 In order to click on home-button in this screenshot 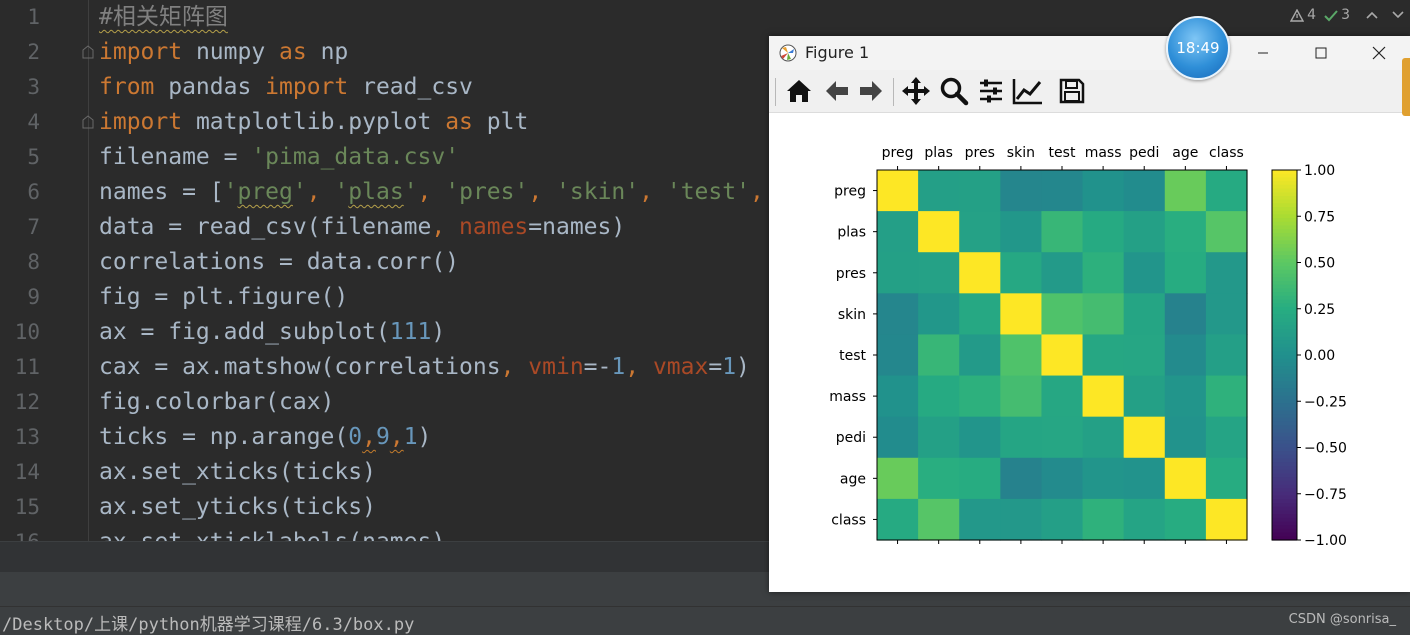, I will do `click(799, 91)`.